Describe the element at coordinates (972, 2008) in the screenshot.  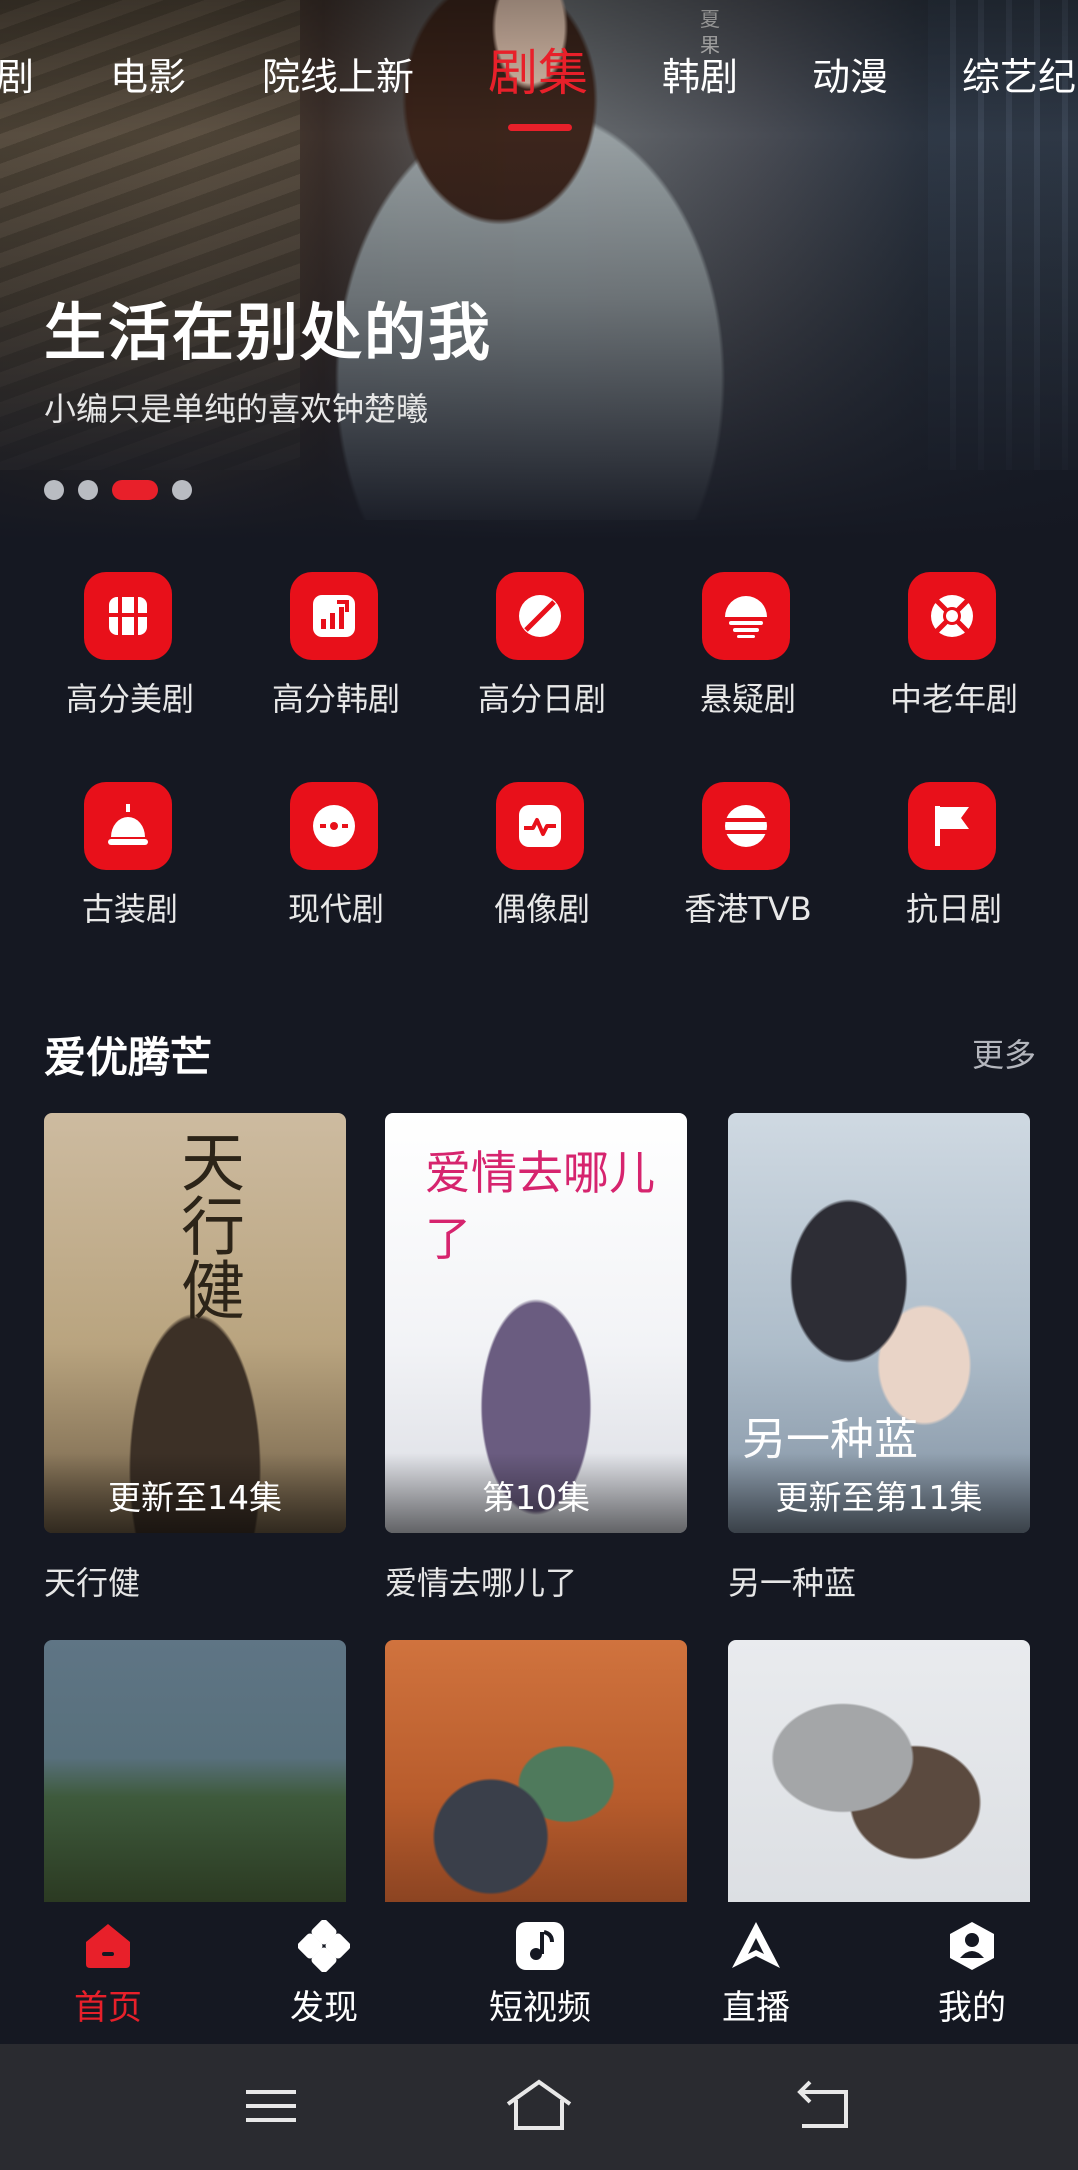
I see `nav-label: 我的` at that location.